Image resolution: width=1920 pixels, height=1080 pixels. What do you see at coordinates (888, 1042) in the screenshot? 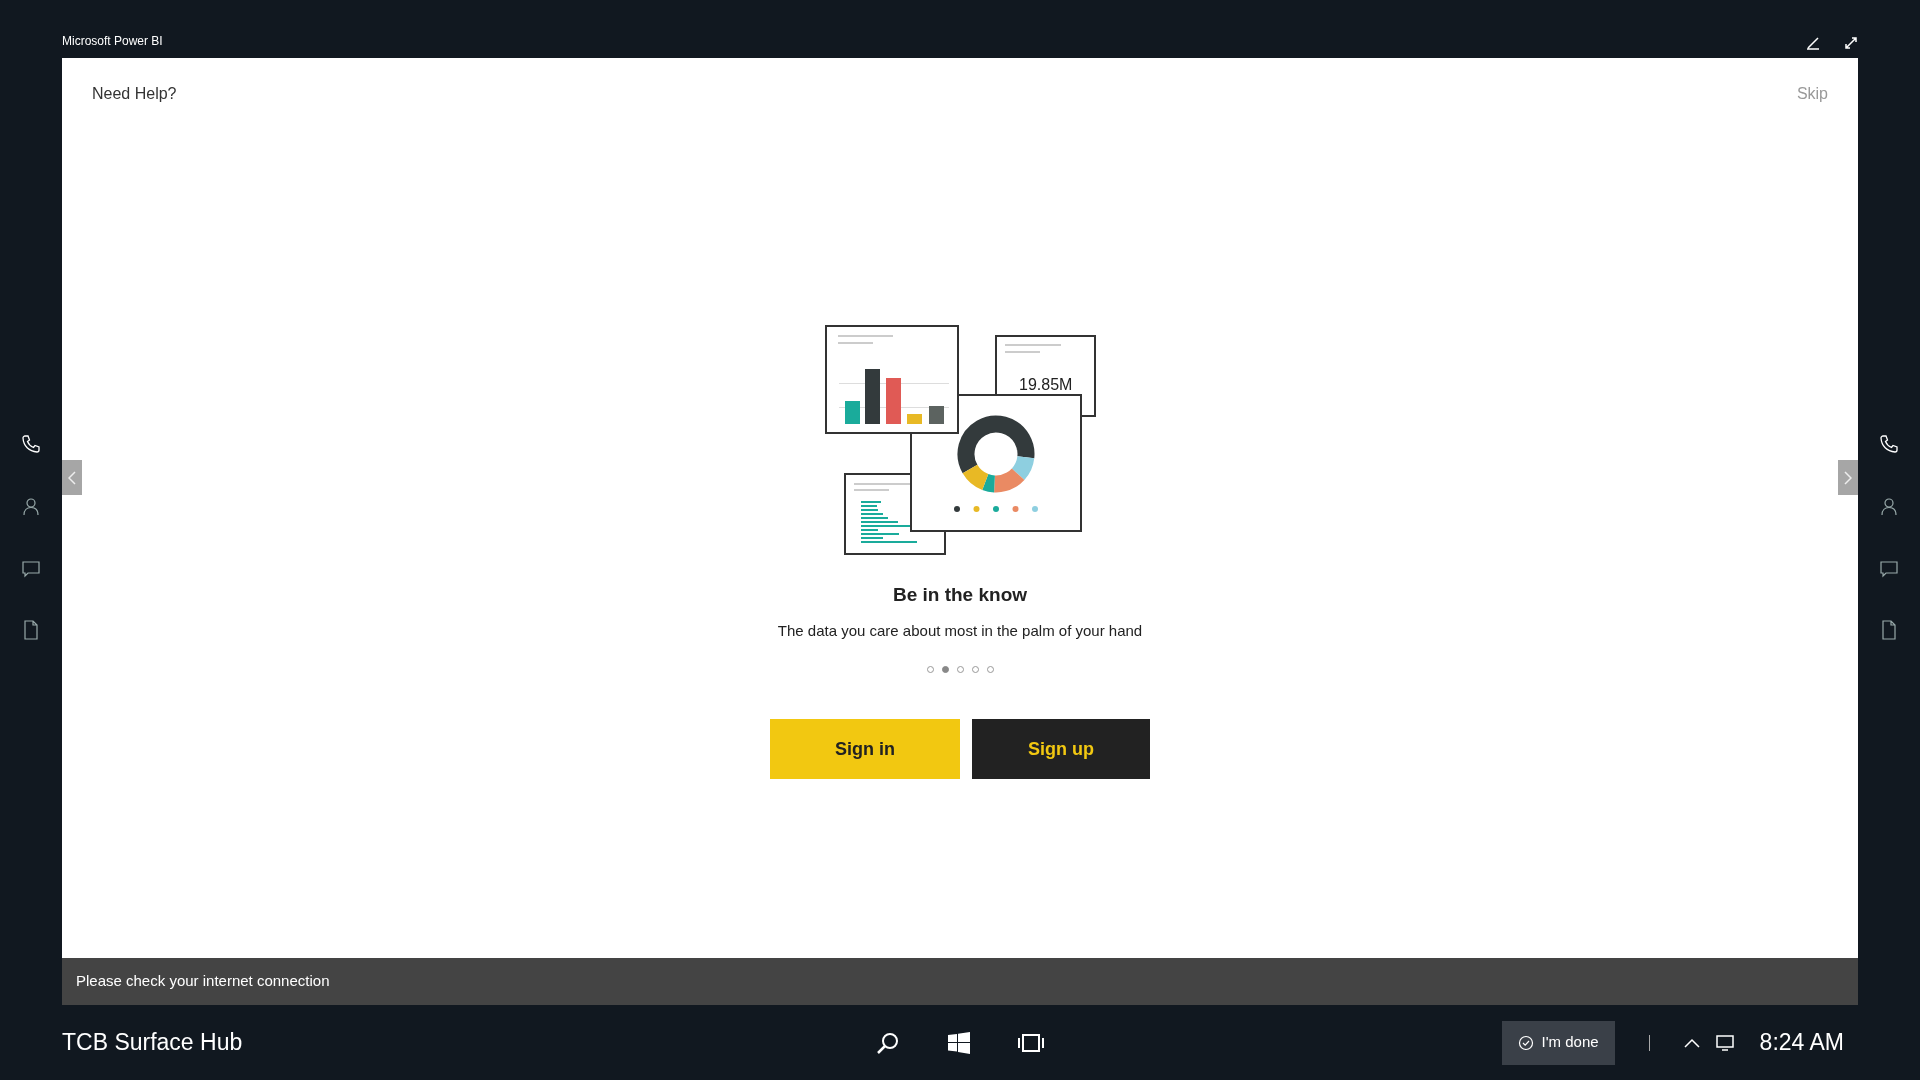
I see `search-icon` at bounding box center [888, 1042].